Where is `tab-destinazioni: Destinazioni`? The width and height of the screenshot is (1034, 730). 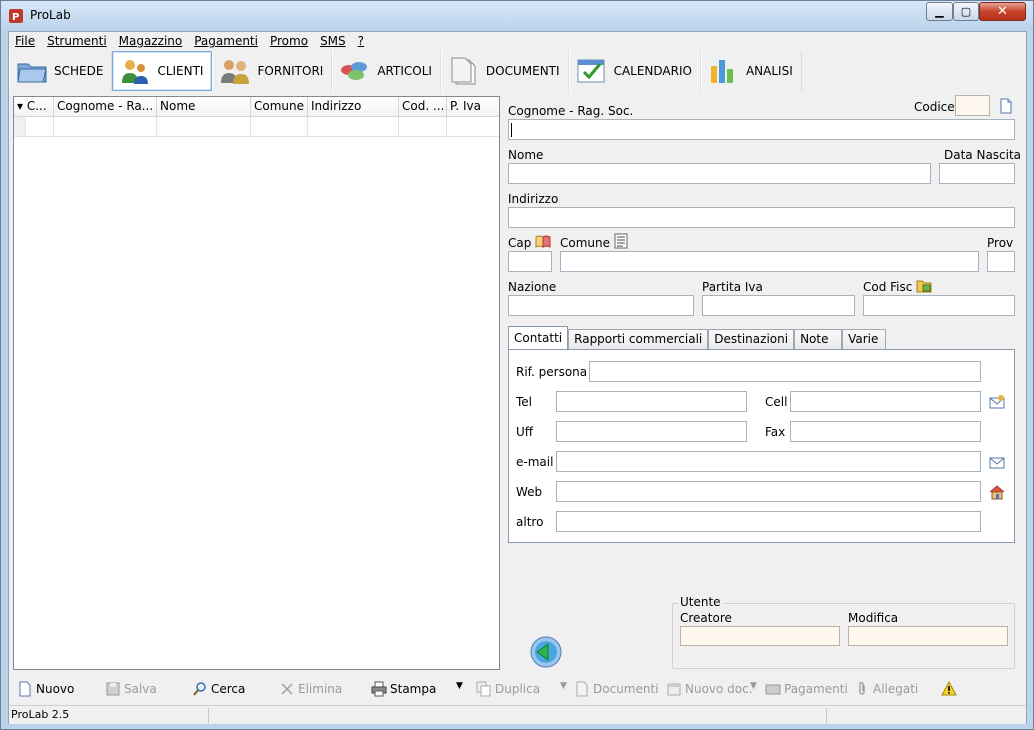
tab-destinazioni: Destinazioni is located at coordinates (751, 339).